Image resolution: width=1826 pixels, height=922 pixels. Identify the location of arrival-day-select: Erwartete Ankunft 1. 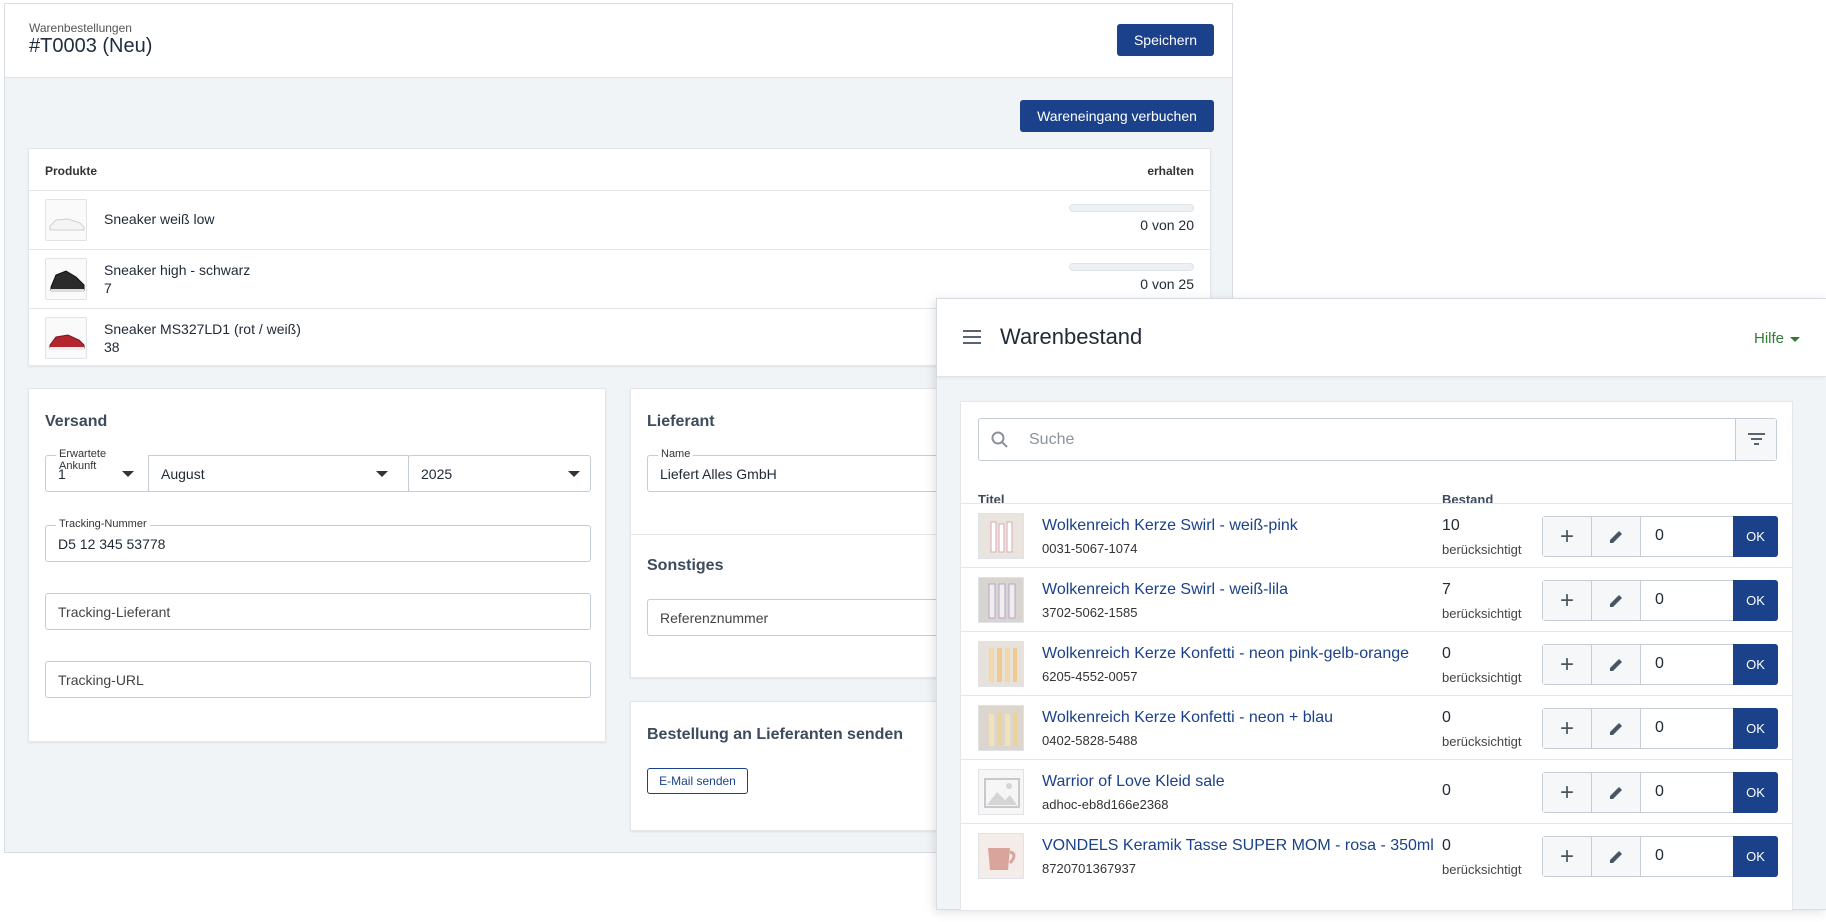
(97, 470).